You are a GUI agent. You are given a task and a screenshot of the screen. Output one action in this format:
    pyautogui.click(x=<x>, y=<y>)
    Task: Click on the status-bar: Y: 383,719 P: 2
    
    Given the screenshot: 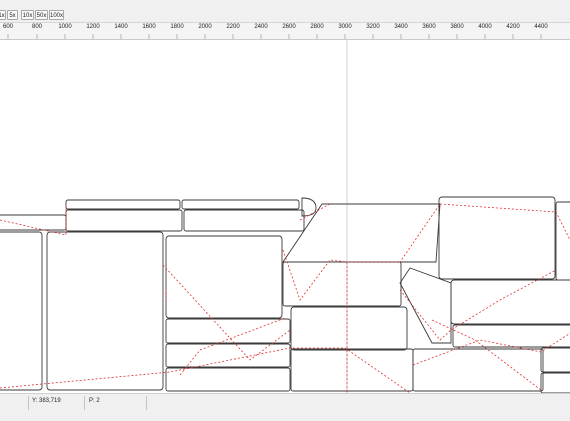 What is the action you would take?
    pyautogui.click(x=285, y=407)
    